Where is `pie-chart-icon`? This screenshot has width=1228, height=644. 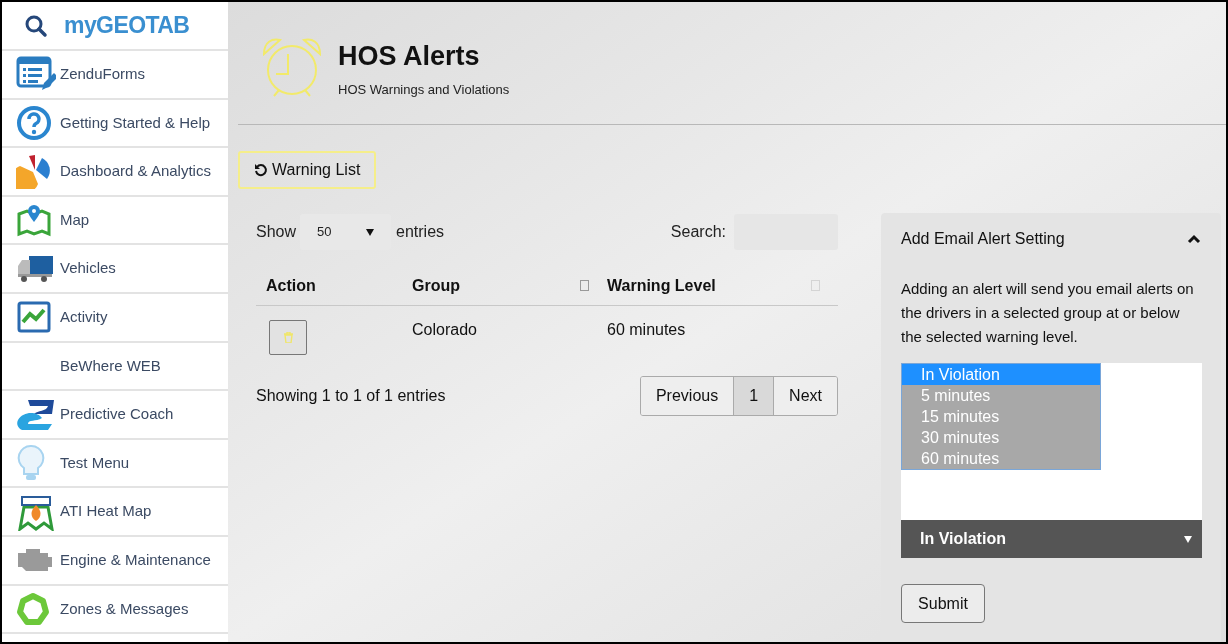 pie-chart-icon is located at coordinates (34, 171).